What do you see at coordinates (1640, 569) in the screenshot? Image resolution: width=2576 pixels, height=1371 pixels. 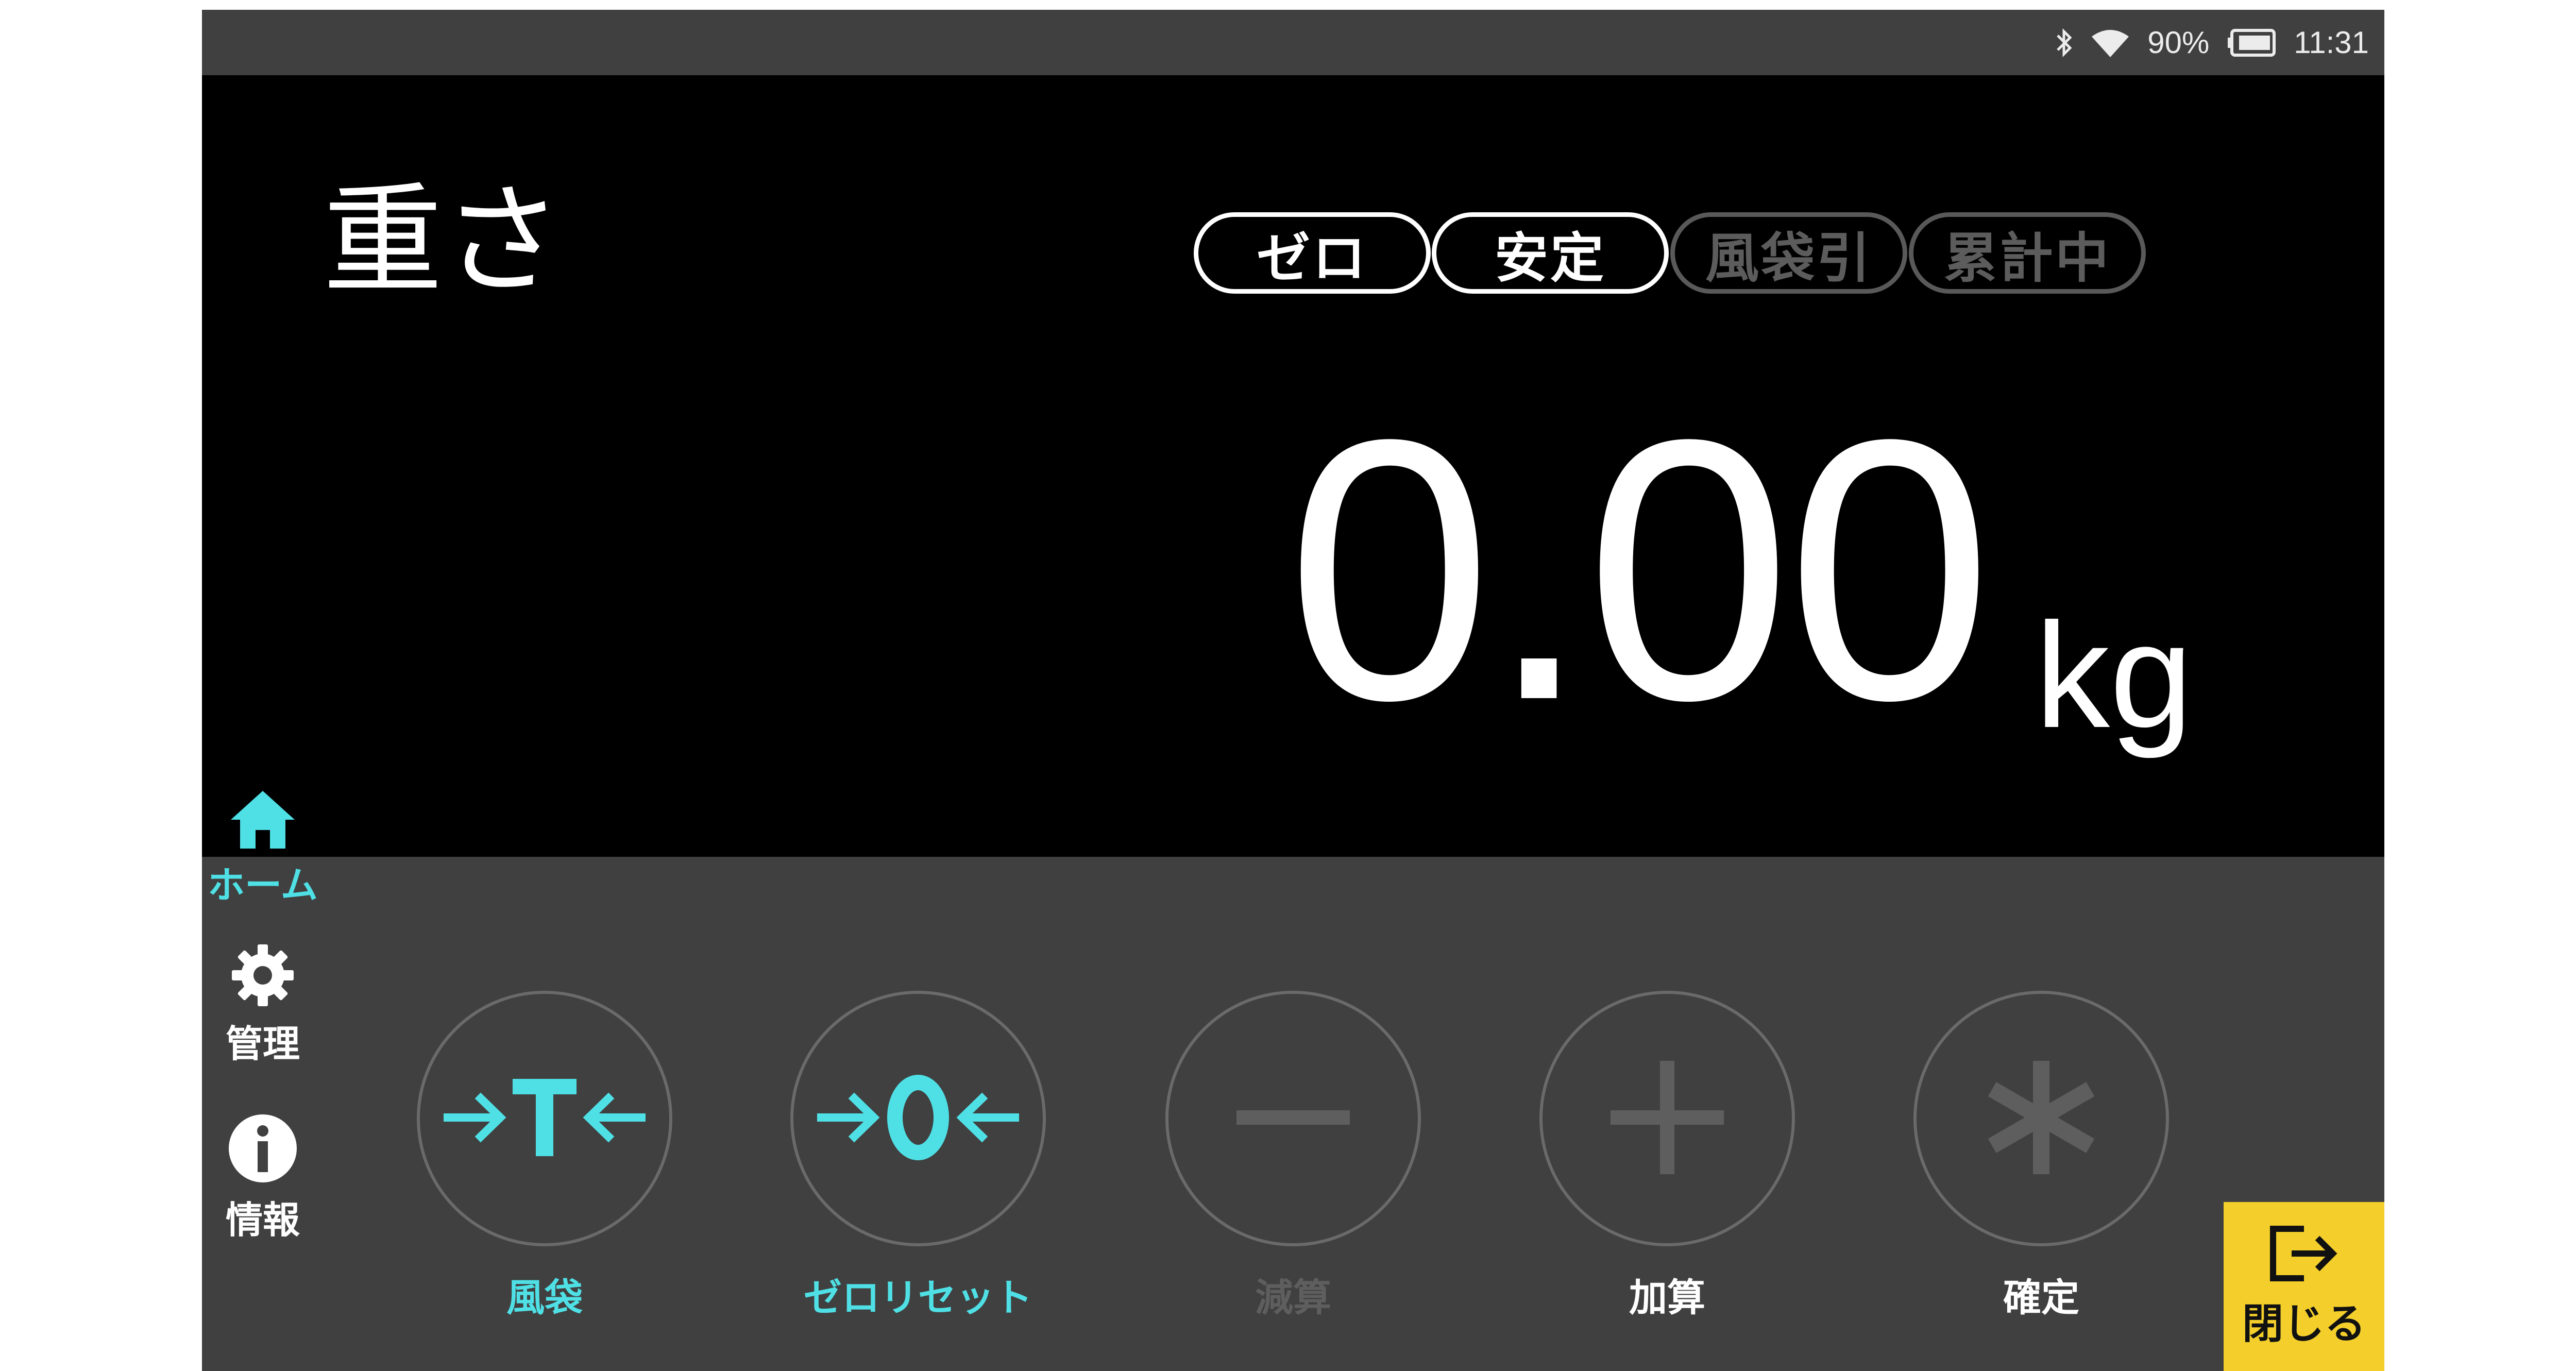 I see `weight-value: 0.00` at bounding box center [1640, 569].